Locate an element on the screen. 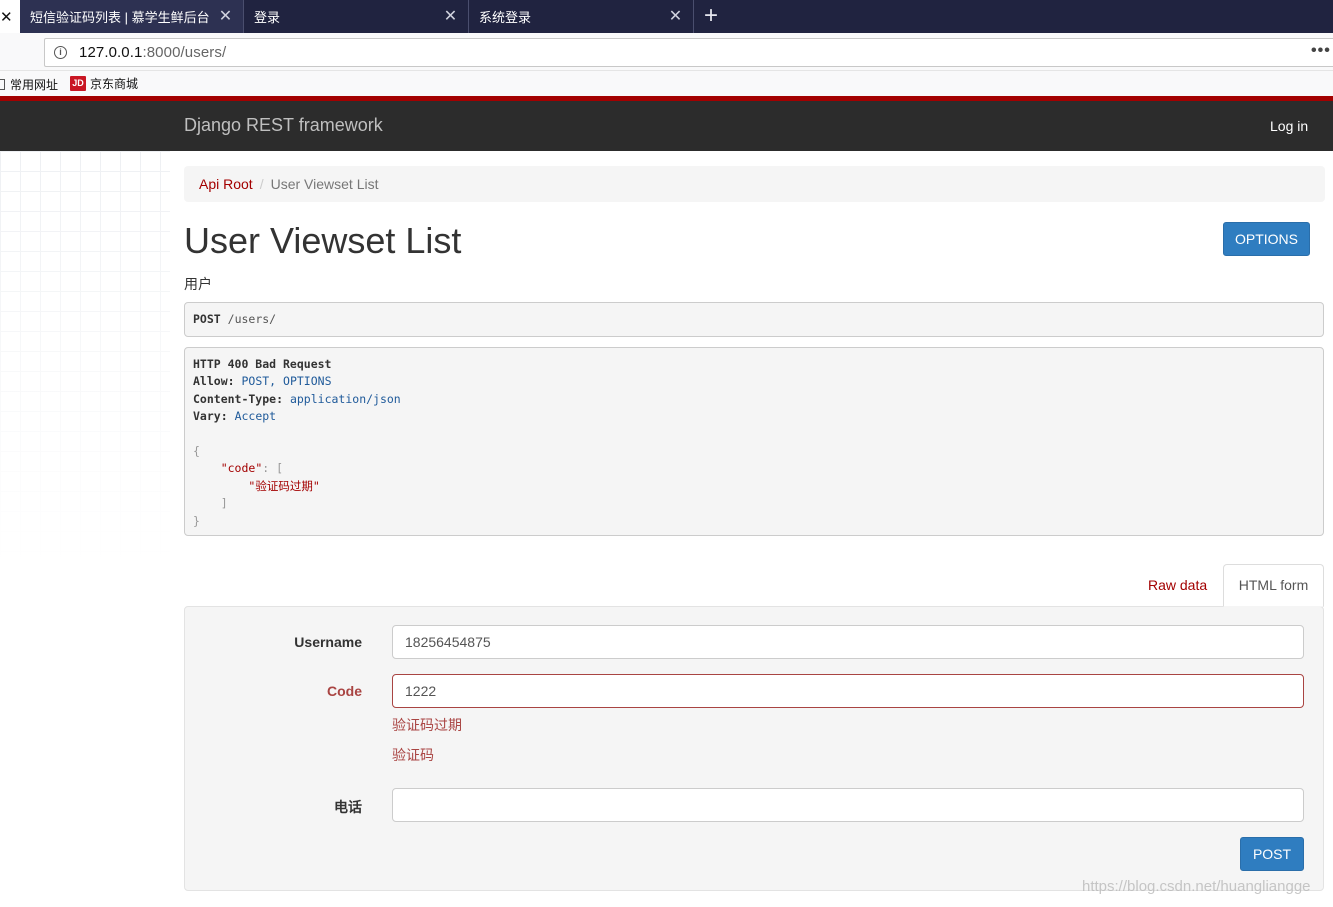  bookmark-label: 京东商城 is located at coordinates (114, 84).